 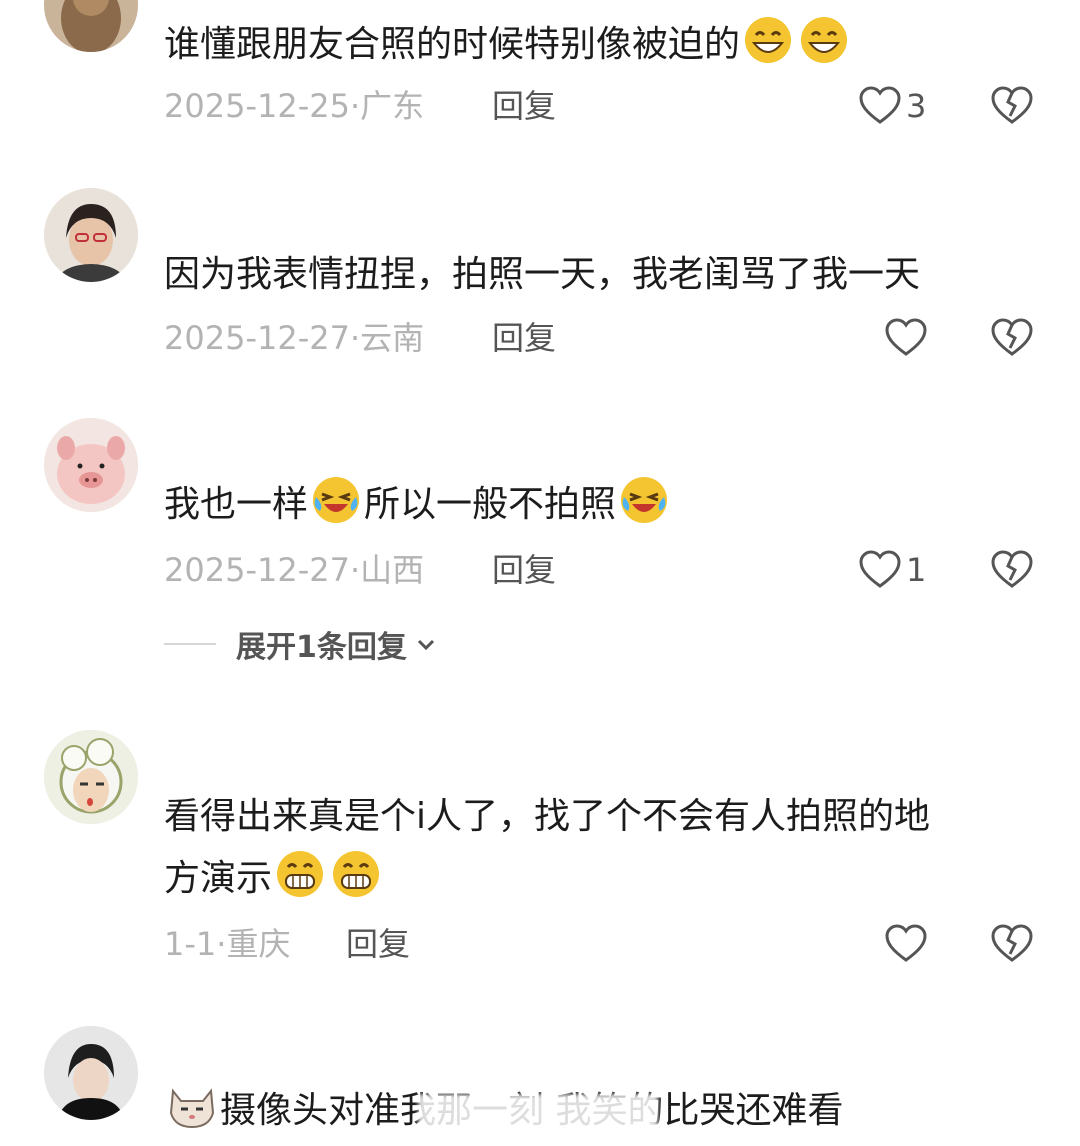 I want to click on like-button: 1, so click(x=892, y=570).